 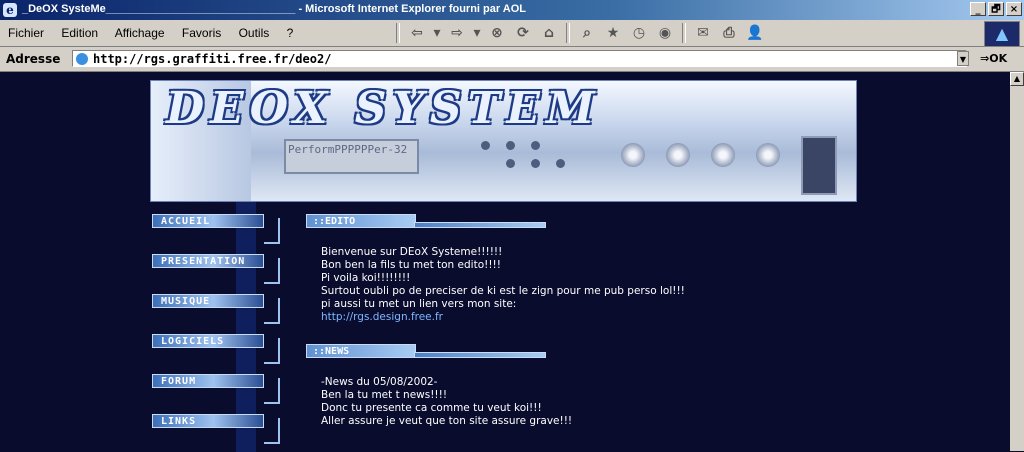 I want to click on nav-label: PRESENTATION, so click(x=208, y=261).